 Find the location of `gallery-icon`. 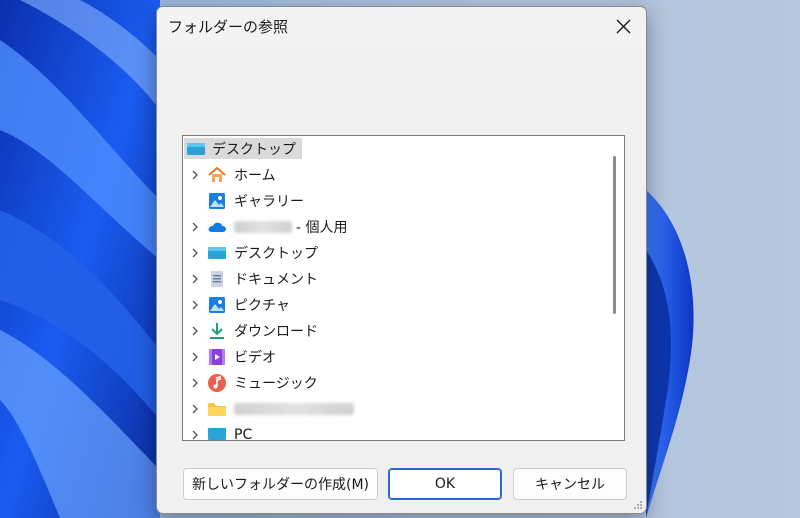

gallery-icon is located at coordinates (217, 201).